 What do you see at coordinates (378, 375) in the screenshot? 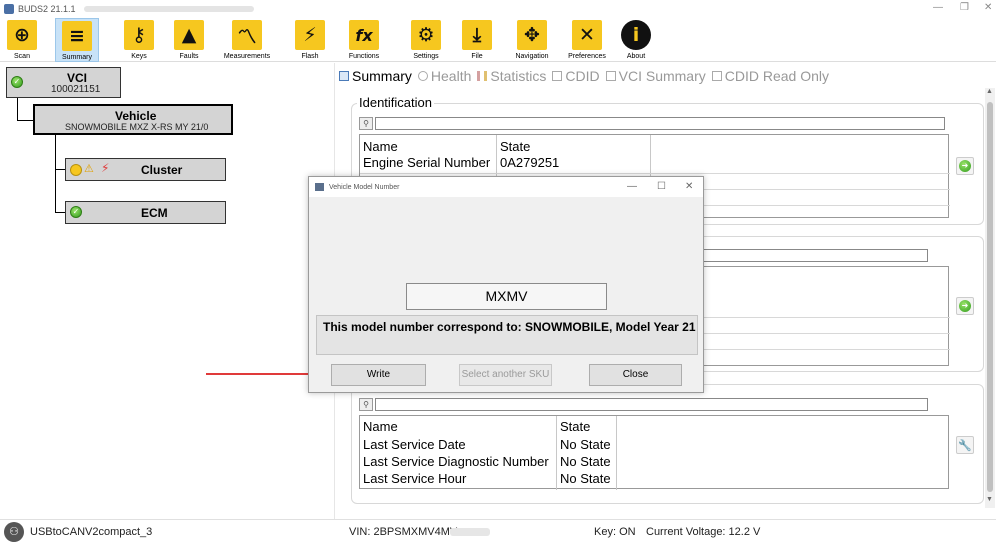
I see `write-button: Write` at bounding box center [378, 375].